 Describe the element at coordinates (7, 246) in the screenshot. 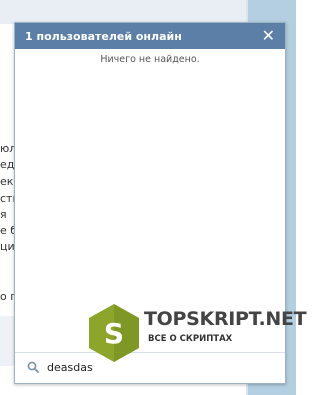

I see `background-text: ци` at that location.